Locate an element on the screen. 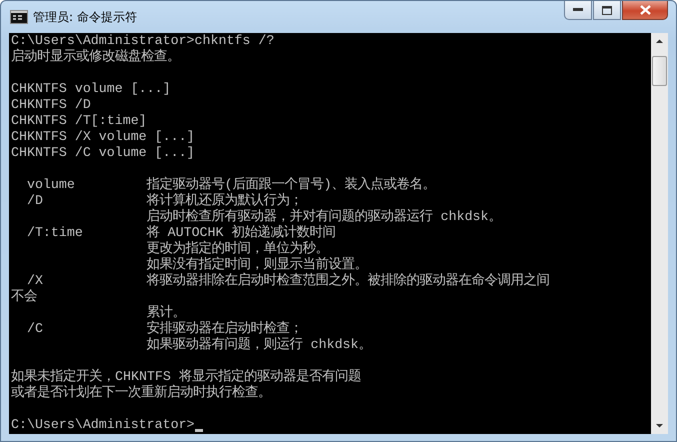  console-line: 启动时显示或修改磁盘检查。 is located at coordinates (96, 57).